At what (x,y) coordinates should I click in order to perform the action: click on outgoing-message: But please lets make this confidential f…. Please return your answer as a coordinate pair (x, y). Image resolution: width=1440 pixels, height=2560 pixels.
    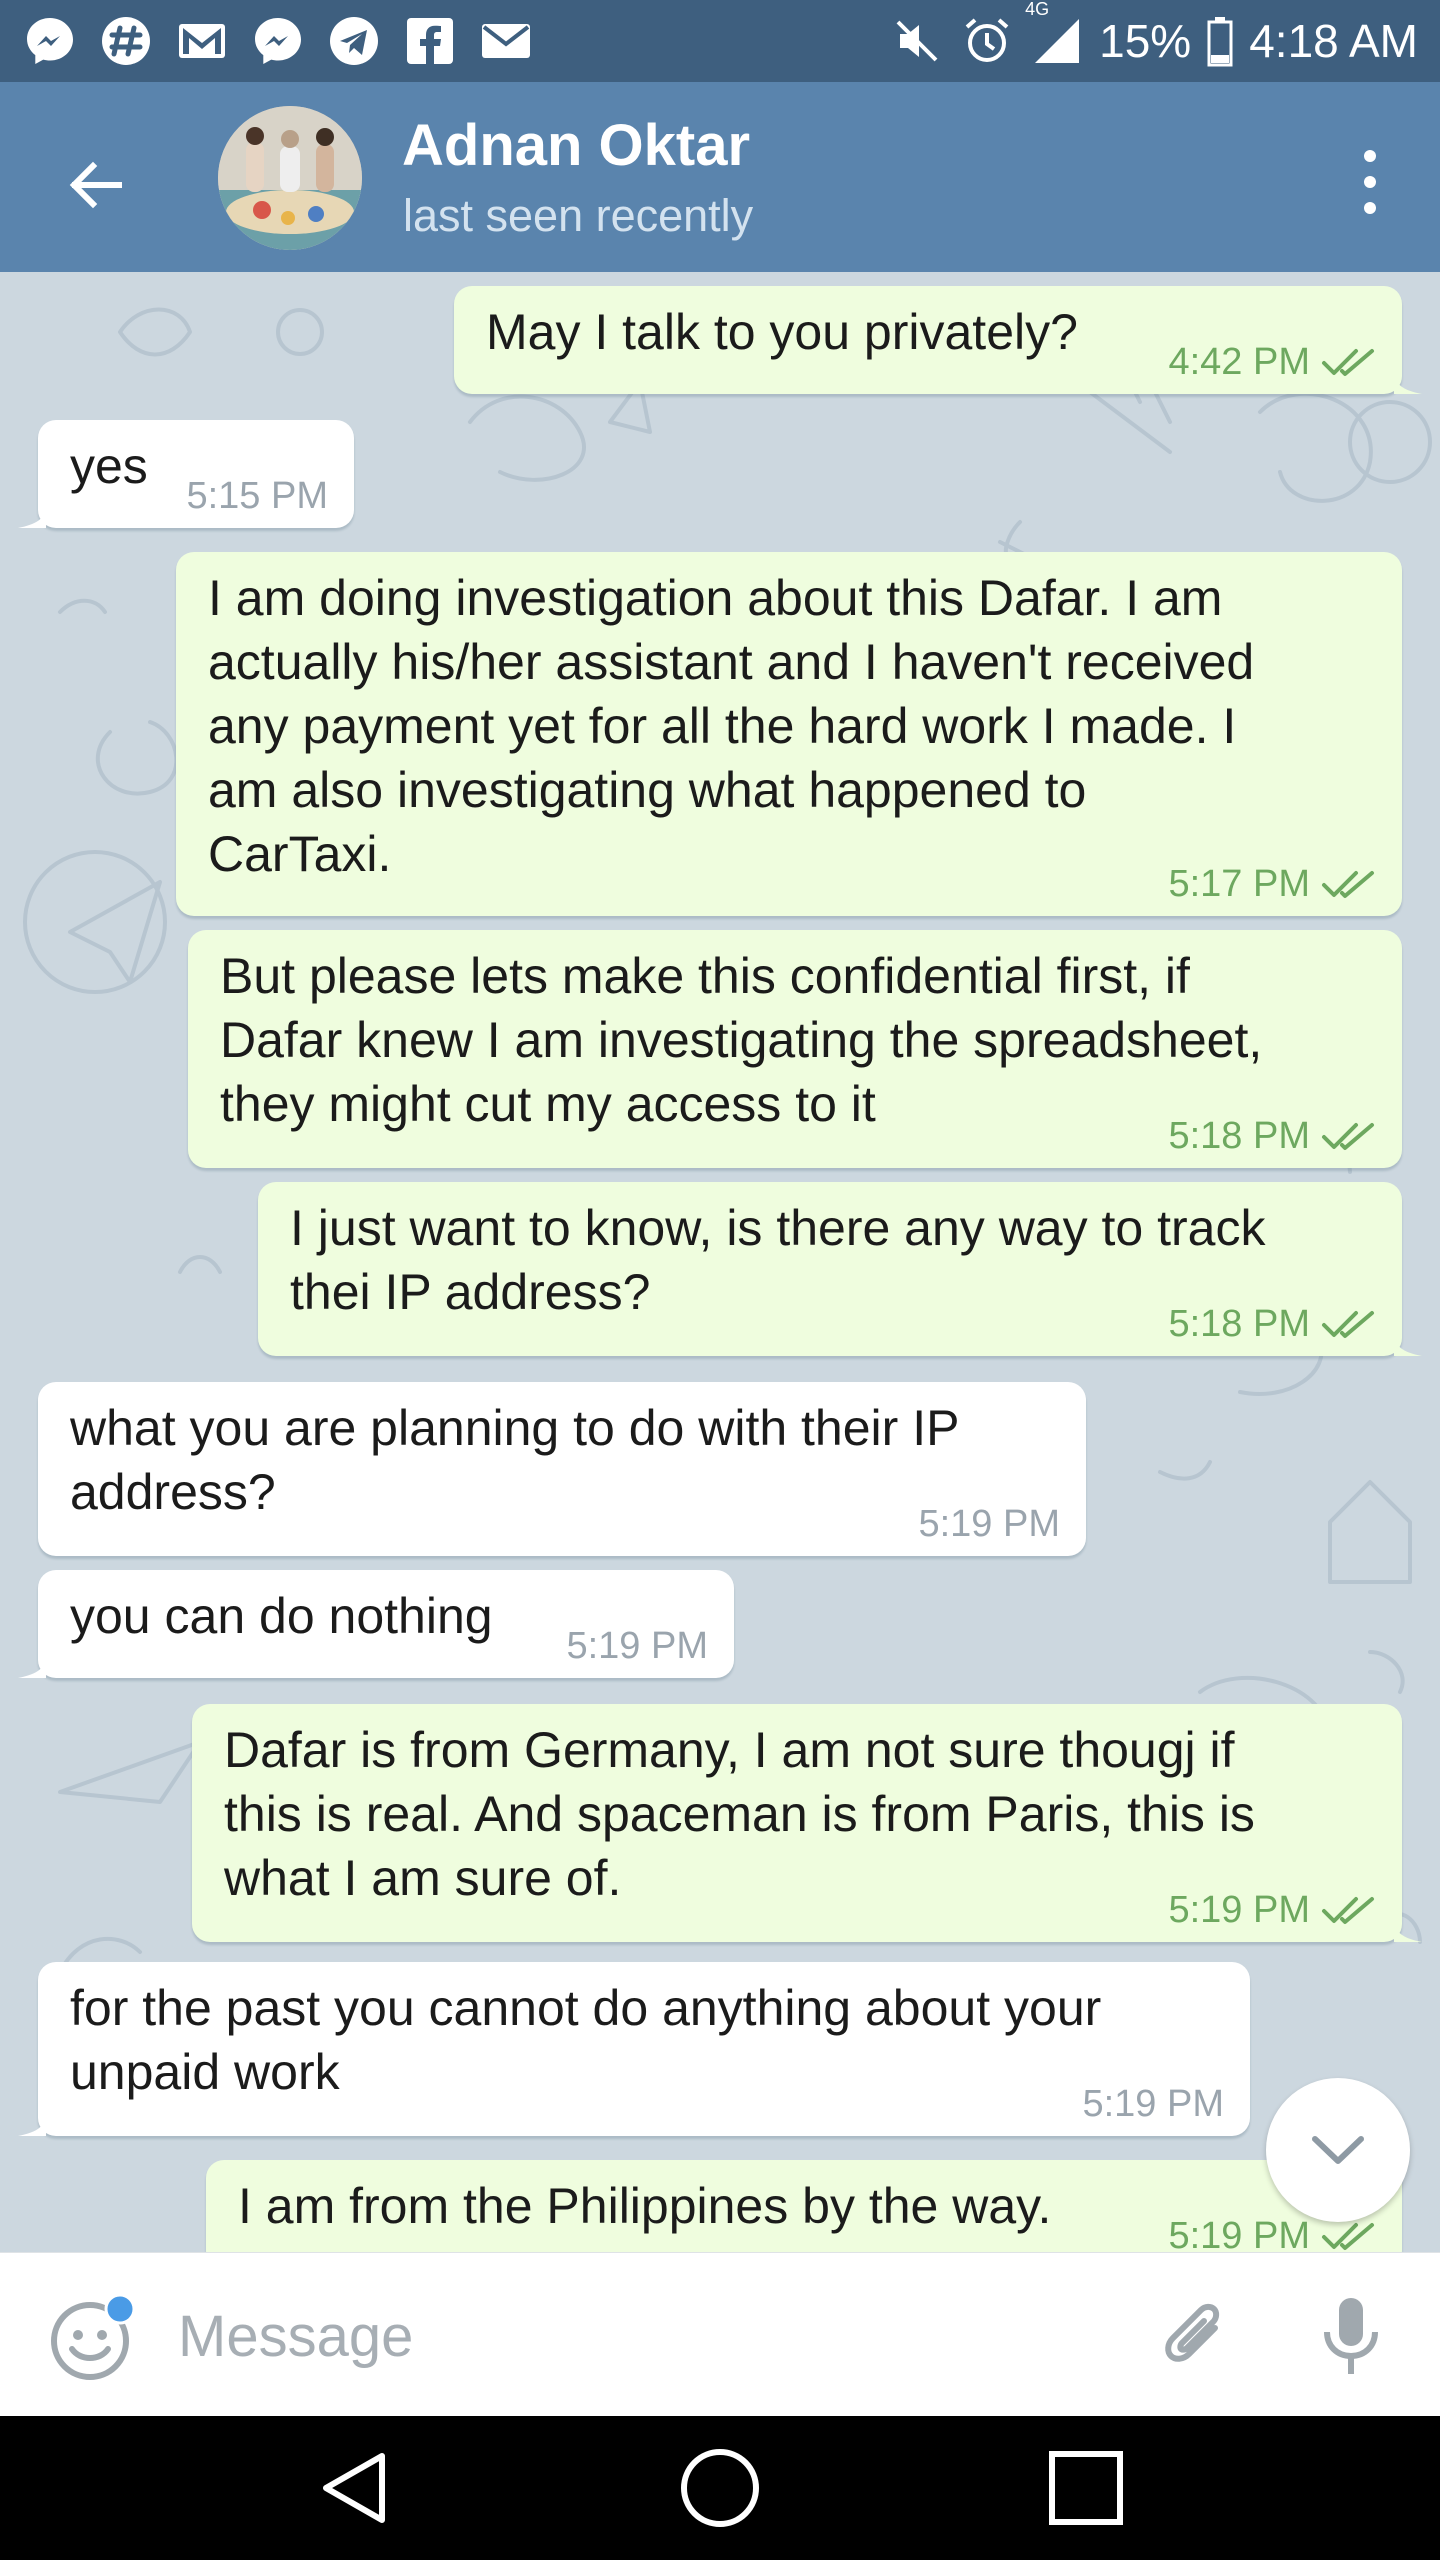
    Looking at the image, I should click on (795, 1049).